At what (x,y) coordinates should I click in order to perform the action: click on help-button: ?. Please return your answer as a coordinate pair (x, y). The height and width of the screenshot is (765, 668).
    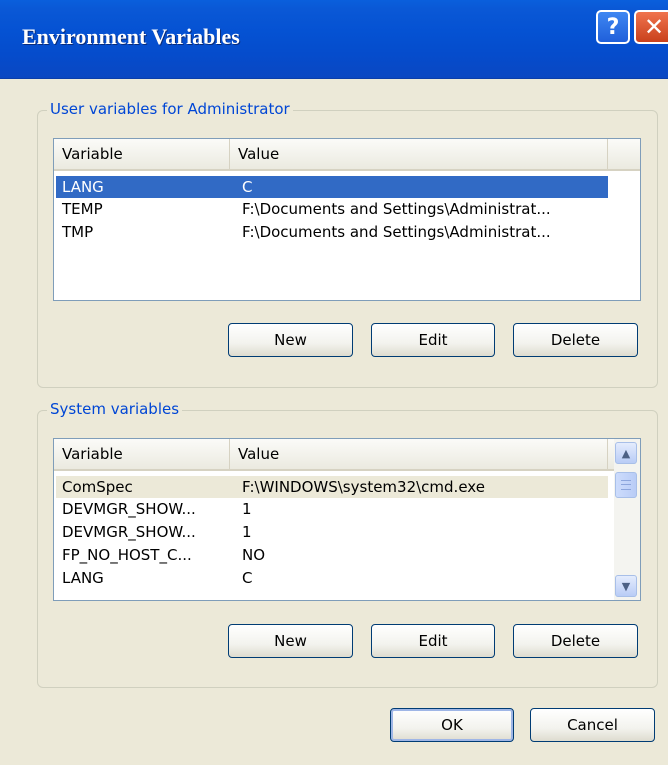
    Looking at the image, I should click on (613, 27).